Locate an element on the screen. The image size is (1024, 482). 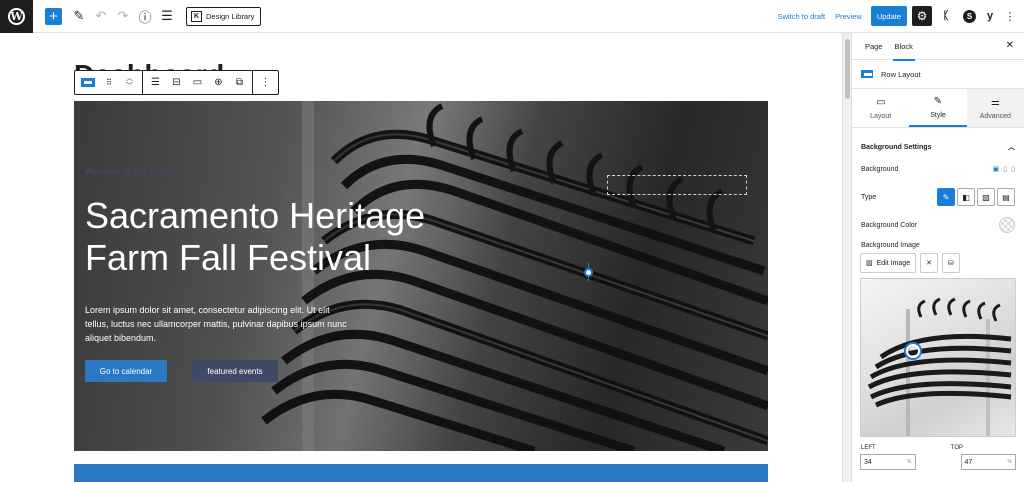
panel-tabs: ▭ Layout ✎ Style ⚌ Advanced is located at coordinates (938, 108).